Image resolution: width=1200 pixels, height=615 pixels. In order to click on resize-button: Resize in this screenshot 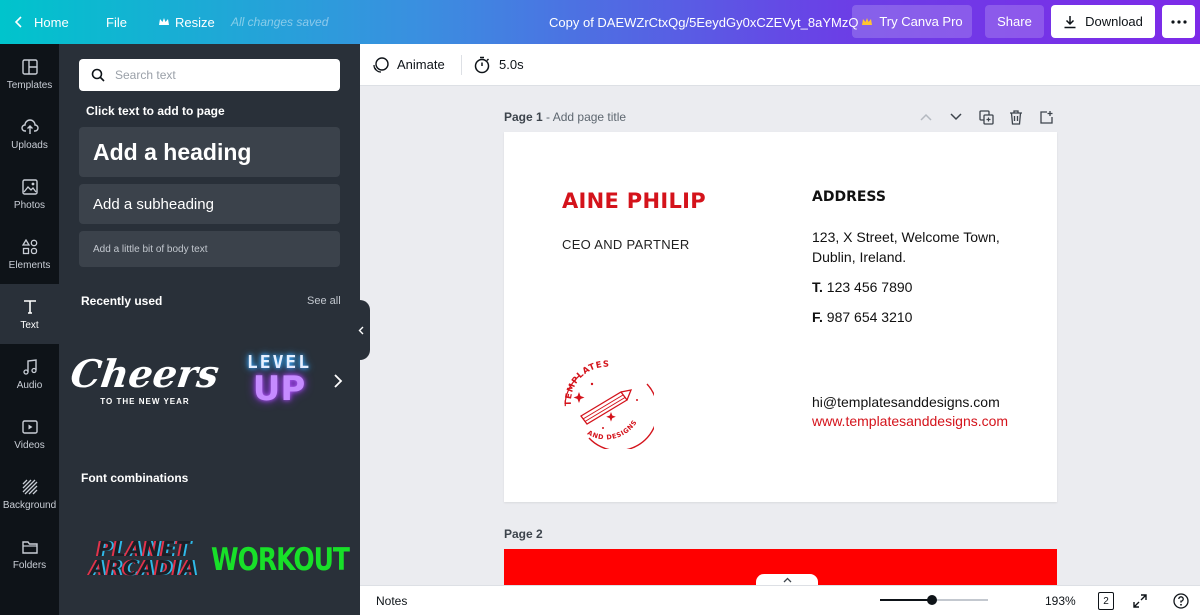, I will do `click(186, 22)`.